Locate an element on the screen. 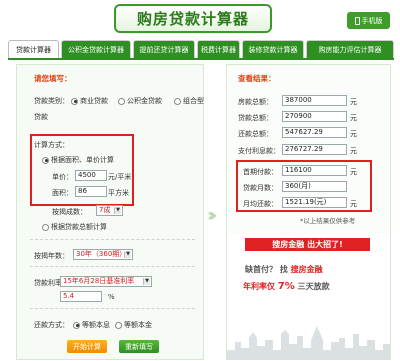  area-unit: 平方米 is located at coordinates (118, 193).